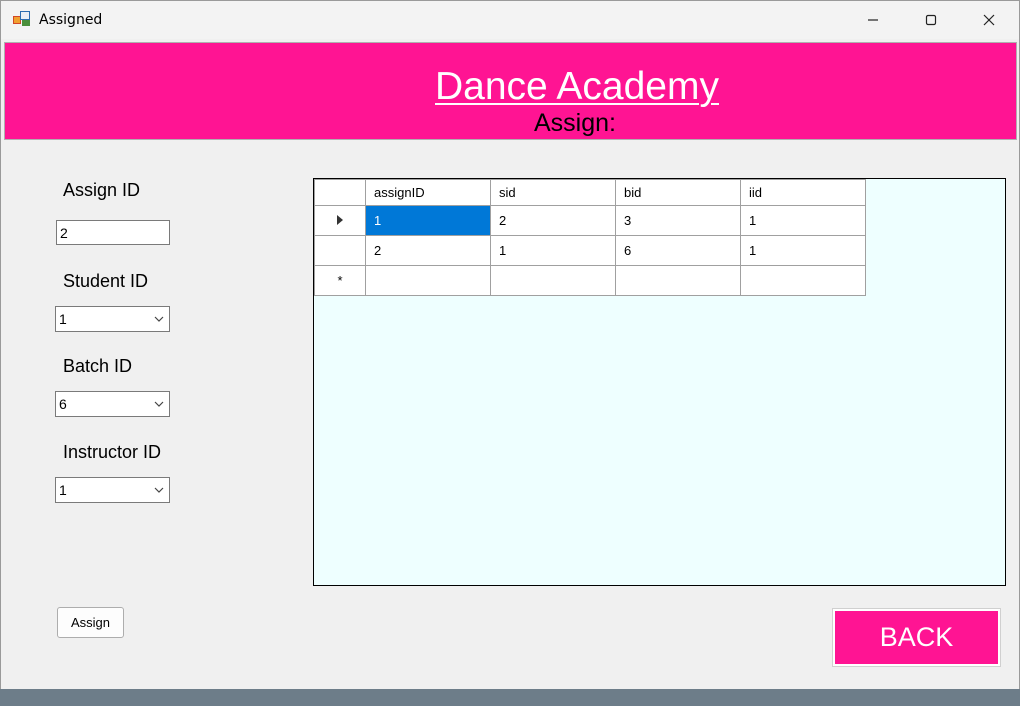  Describe the element at coordinates (63, 319) in the screenshot. I see `student-id-value: 1` at that location.